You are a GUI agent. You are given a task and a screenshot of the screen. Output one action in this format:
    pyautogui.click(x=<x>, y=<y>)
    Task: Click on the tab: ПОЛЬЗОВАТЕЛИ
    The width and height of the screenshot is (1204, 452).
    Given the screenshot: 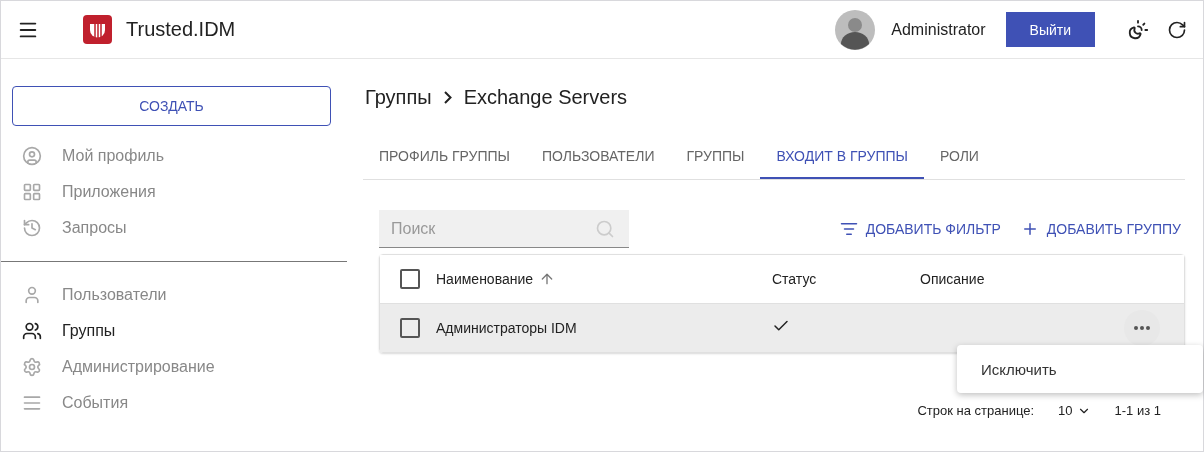 What is the action you would take?
    pyautogui.click(x=598, y=157)
    